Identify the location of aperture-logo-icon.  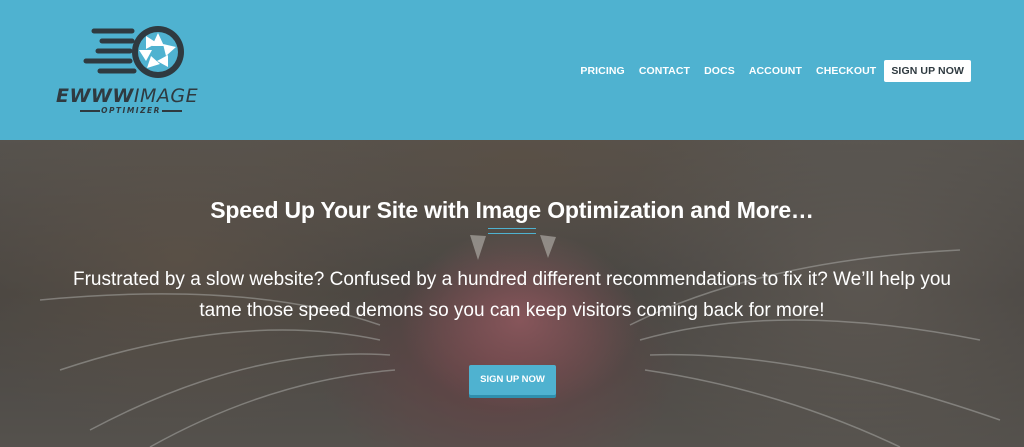
(133, 52).